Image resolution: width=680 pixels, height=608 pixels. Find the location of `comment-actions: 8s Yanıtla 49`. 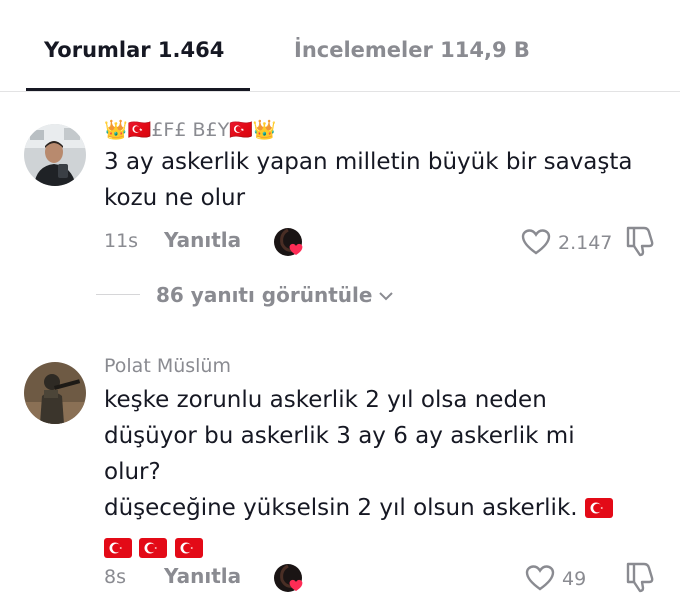

comment-actions: 8s Yanıtla 49 is located at coordinates (384, 578).